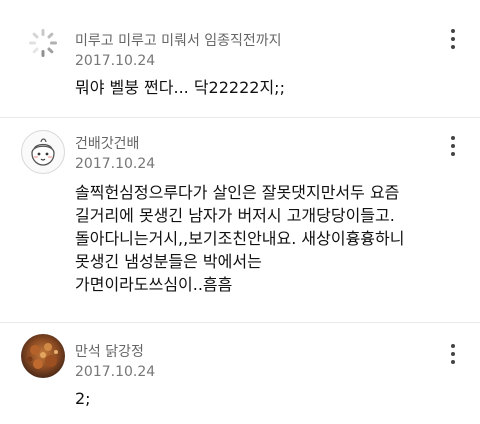 Image resolution: width=480 pixels, height=424 pixels. I want to click on comment-author: 건배갓건배, so click(107, 143).